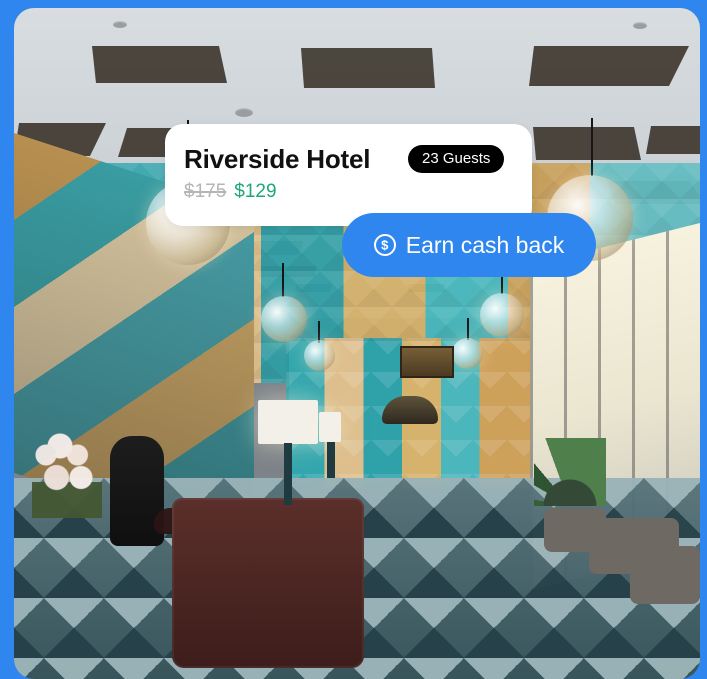  What do you see at coordinates (268, 583) in the screenshot?
I see `front-desk` at bounding box center [268, 583].